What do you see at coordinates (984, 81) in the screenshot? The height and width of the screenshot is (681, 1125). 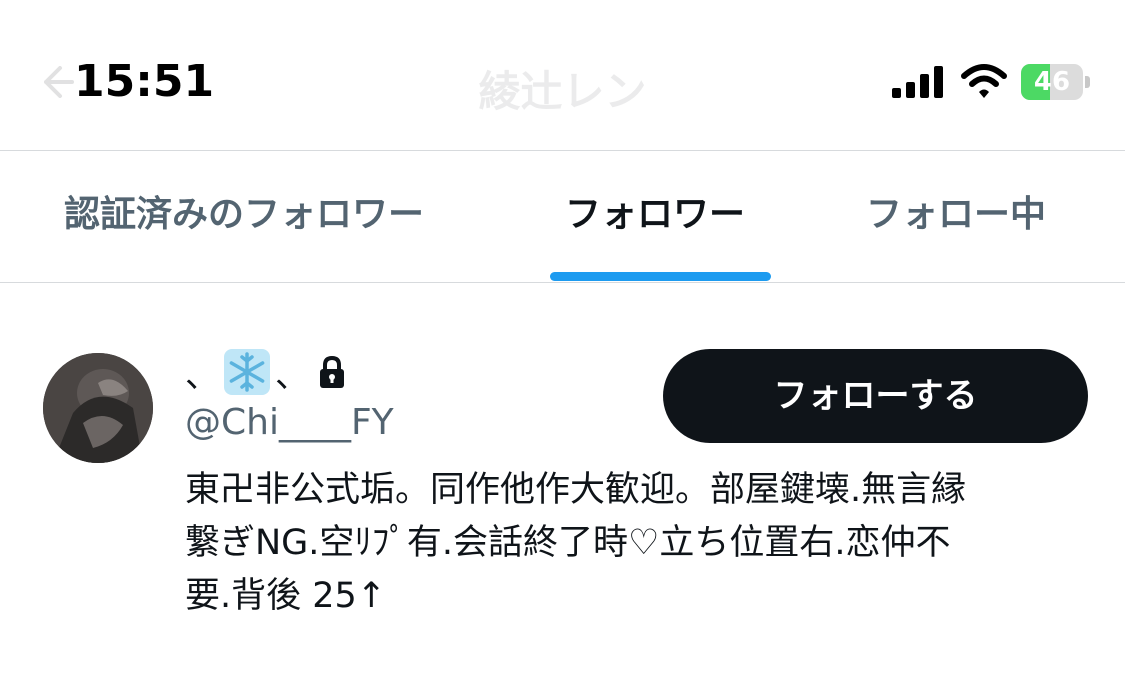 I see `wifi-icon` at bounding box center [984, 81].